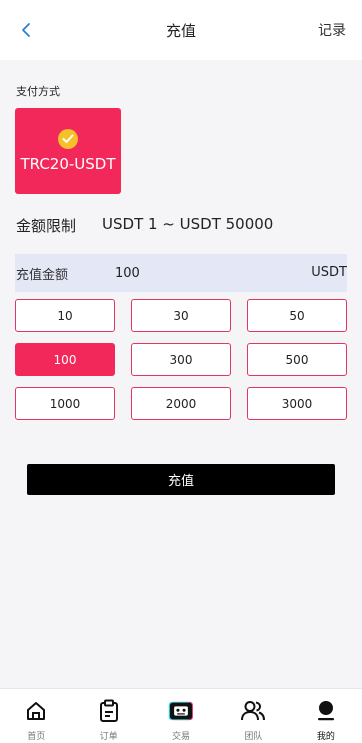  I want to click on page-title: 充值, so click(180, 30).